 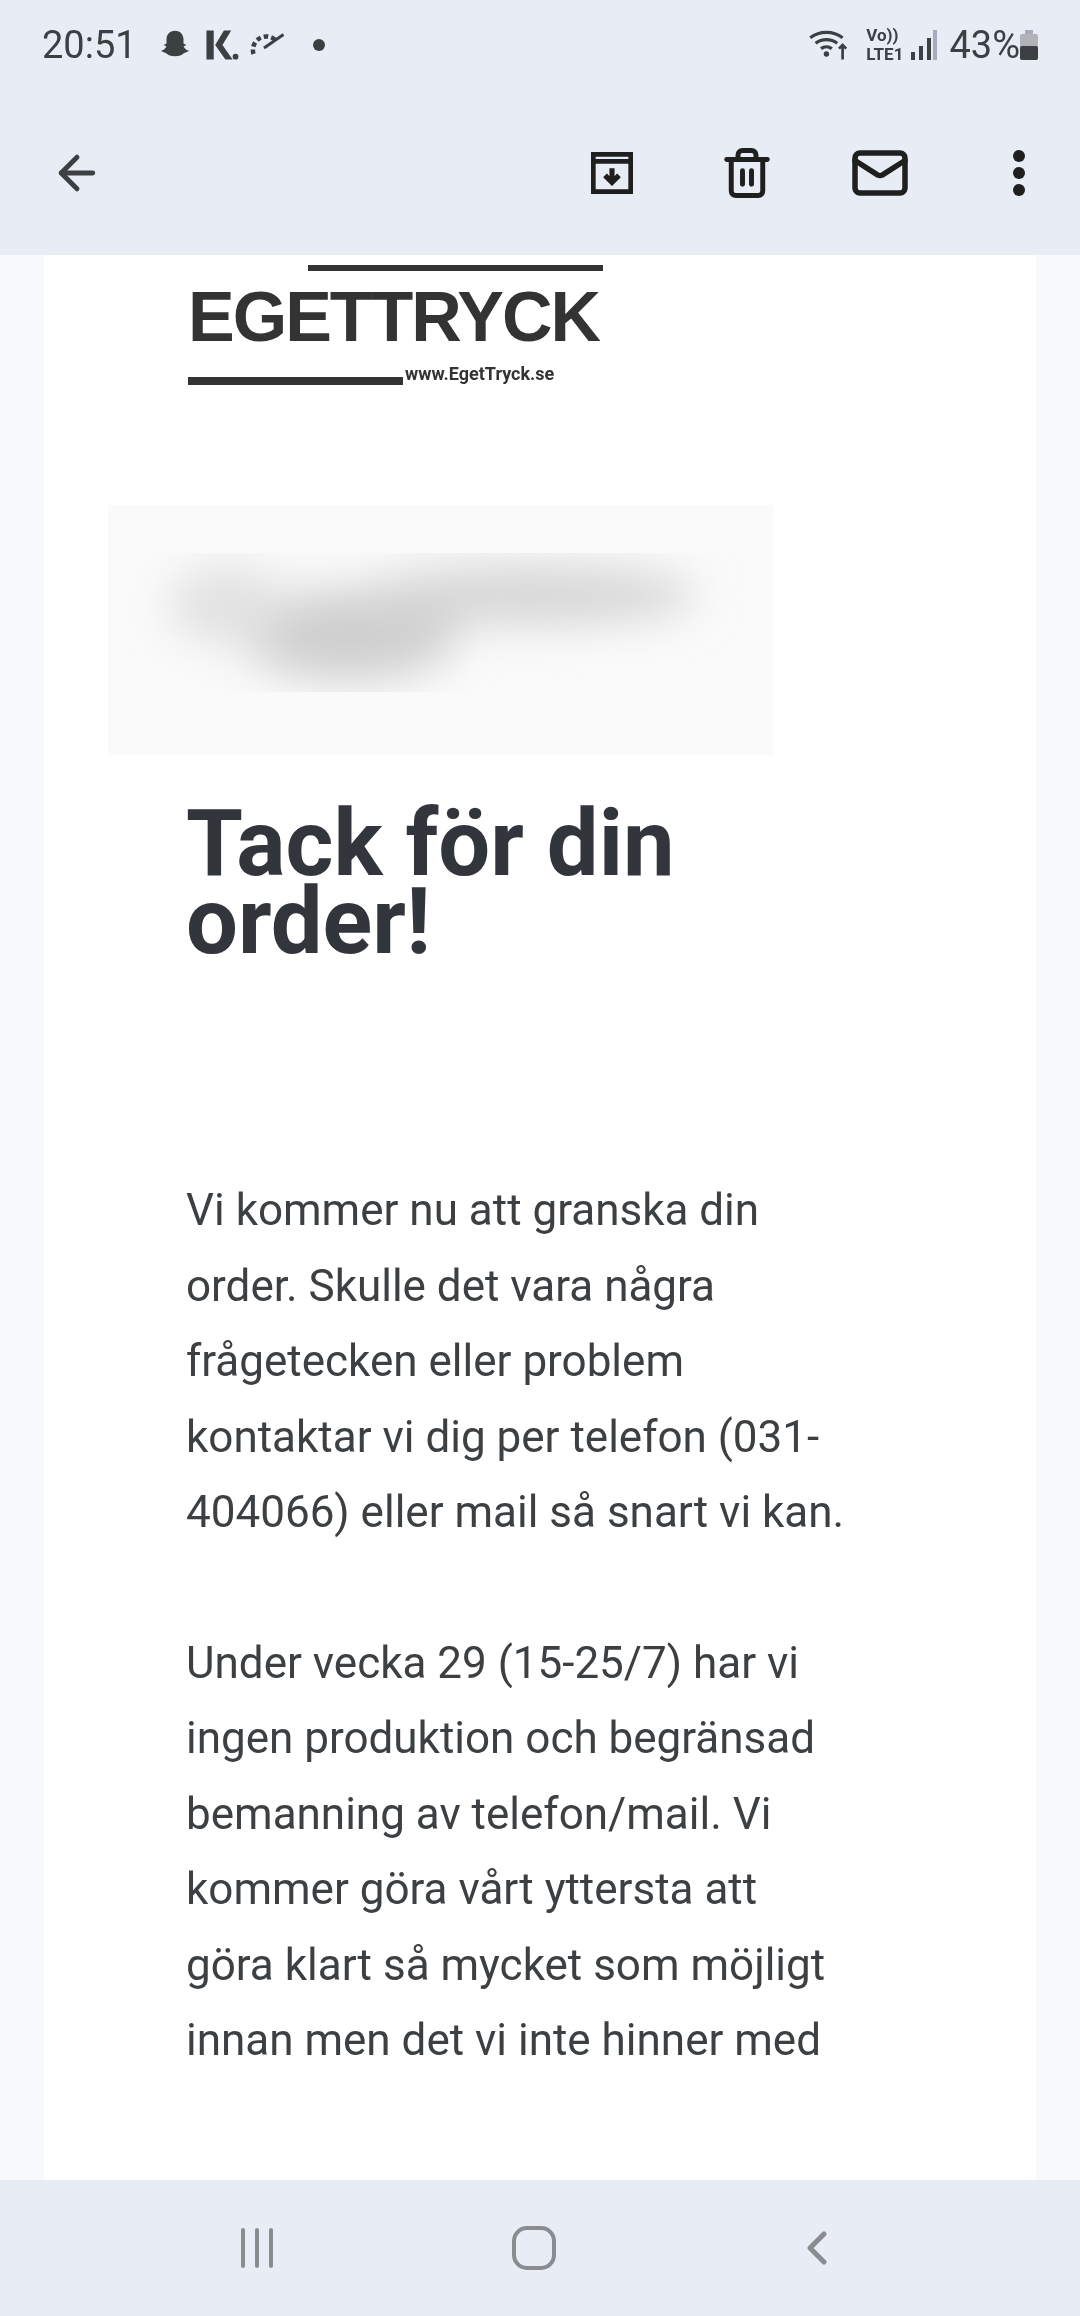 I want to click on body-paragraph: Under vecka 29 (15-25/7) har vi ingen produktion och begränsad bemanning av telefon/mail. Vi kommer göra vårt yttersta att göra klart så mycket som möjligt innan men det vi inte hinner med, so click(x=506, y=1851).